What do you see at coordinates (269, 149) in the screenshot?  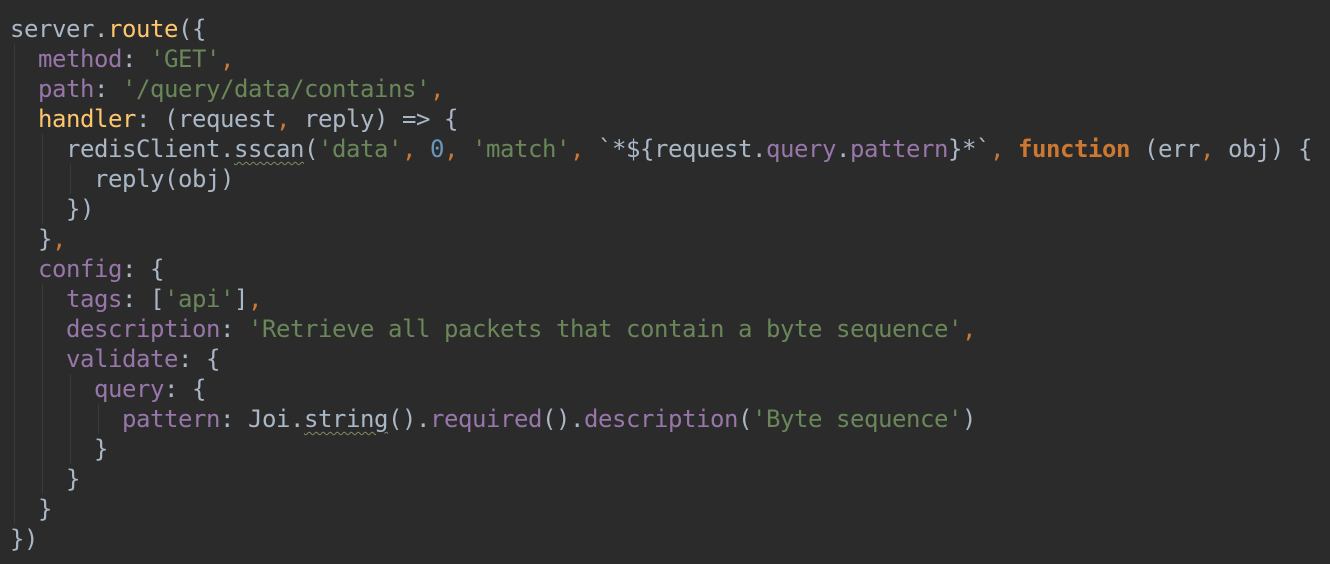 I see `code-token: sscan` at bounding box center [269, 149].